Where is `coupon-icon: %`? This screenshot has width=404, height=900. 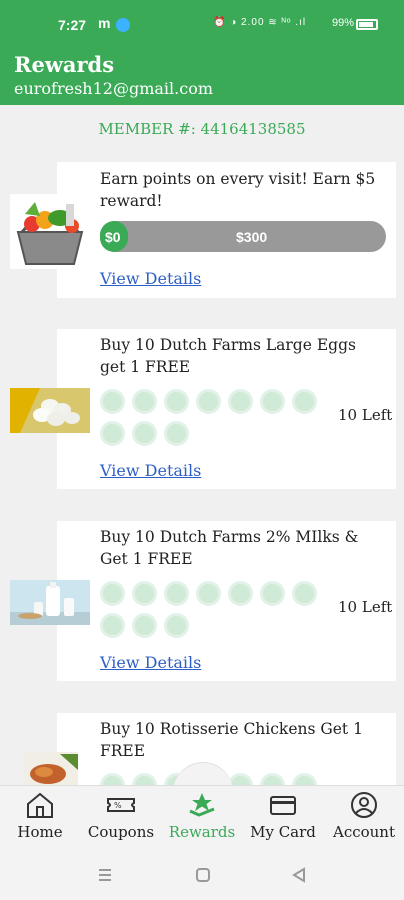
coupon-icon: % is located at coordinates (121, 805).